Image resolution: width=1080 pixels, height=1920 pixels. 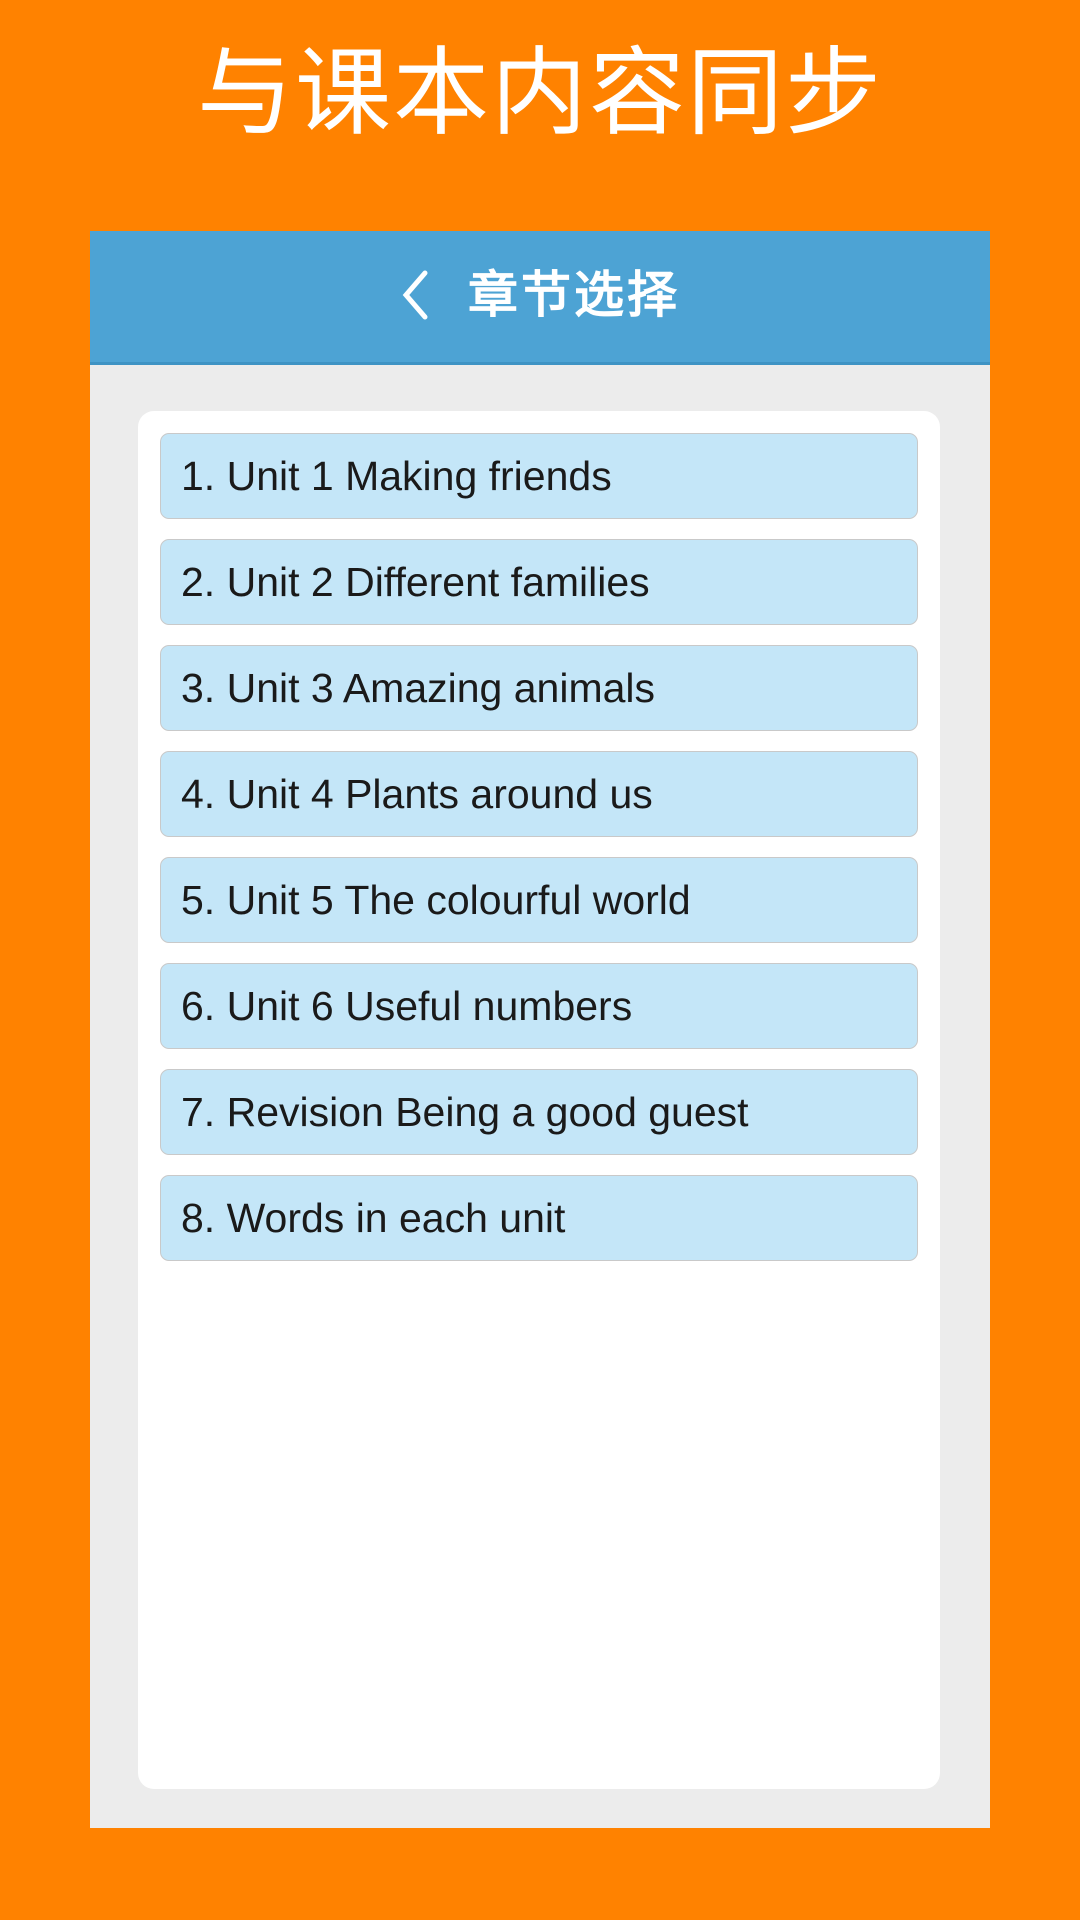 What do you see at coordinates (396, 476) in the screenshot?
I see `chapter-label: 1. Unit 1 Making friends` at bounding box center [396, 476].